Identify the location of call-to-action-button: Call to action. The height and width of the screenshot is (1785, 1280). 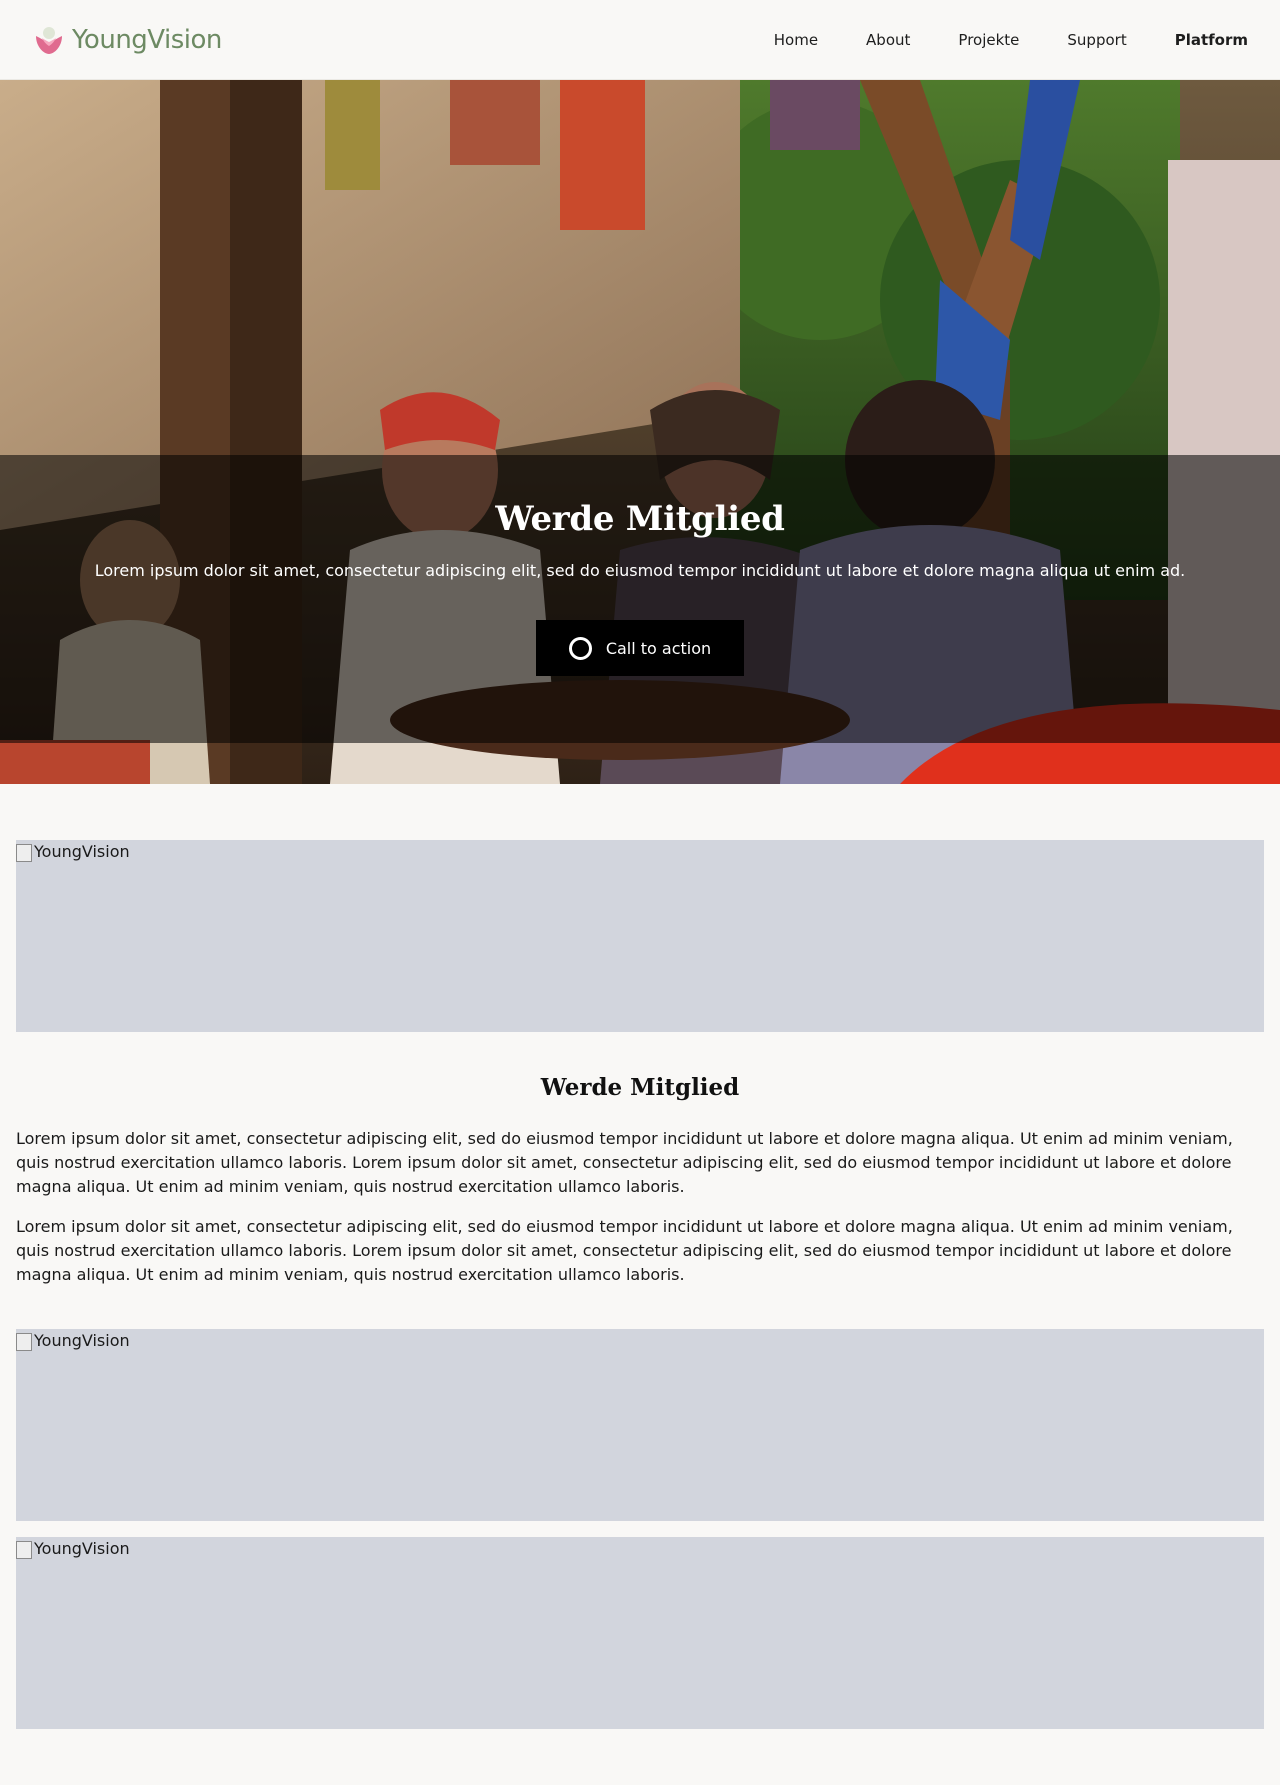
(640, 648).